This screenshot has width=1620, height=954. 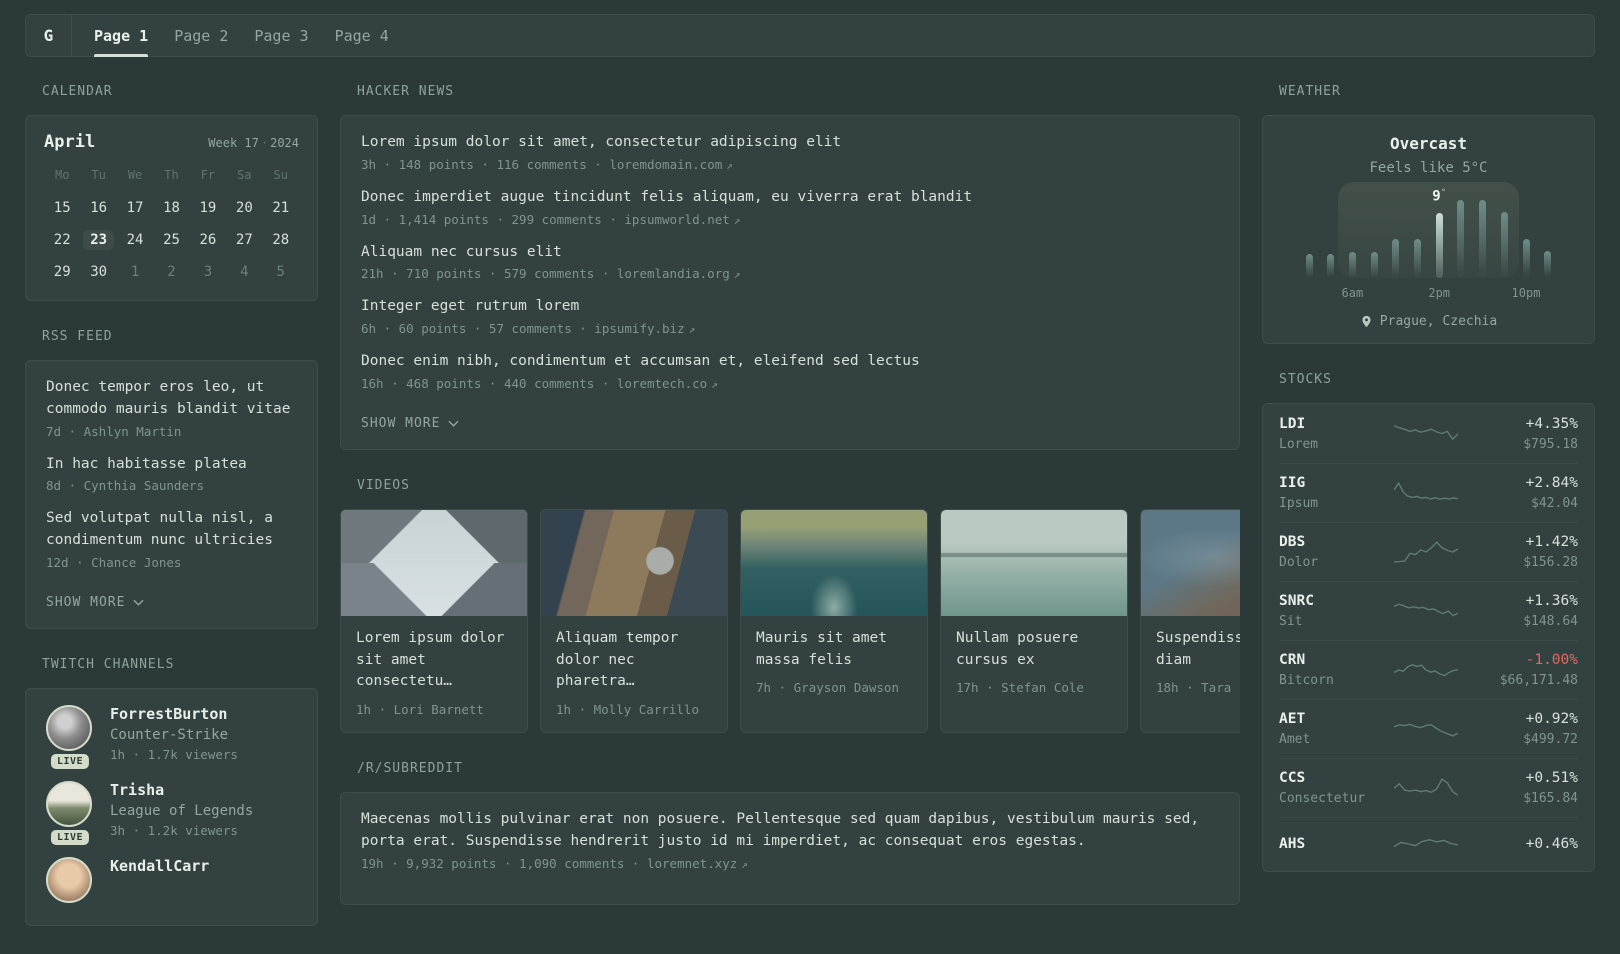 I want to click on hackernews-section-title: HACKER NEWS, so click(x=406, y=91).